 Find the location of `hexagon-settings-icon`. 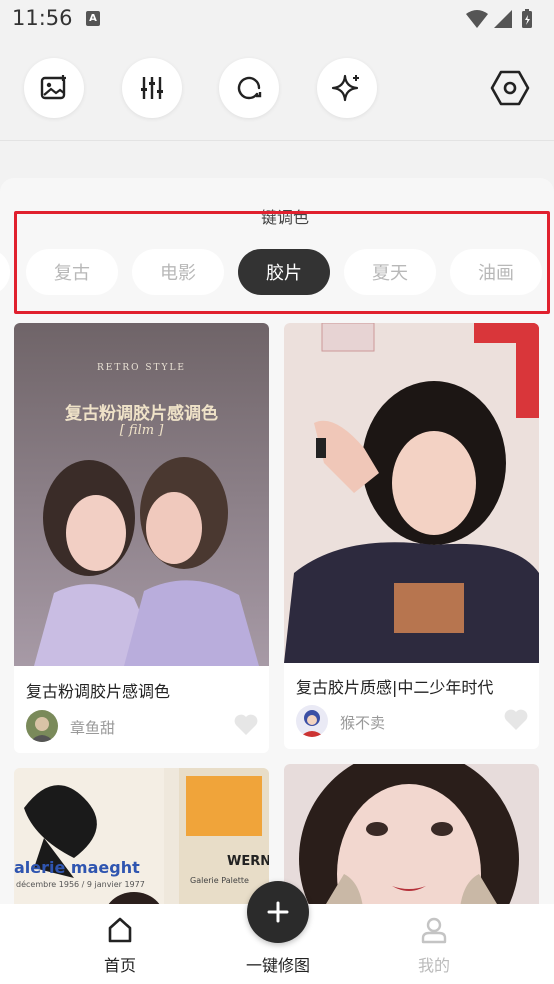

hexagon-settings-icon is located at coordinates (510, 88).